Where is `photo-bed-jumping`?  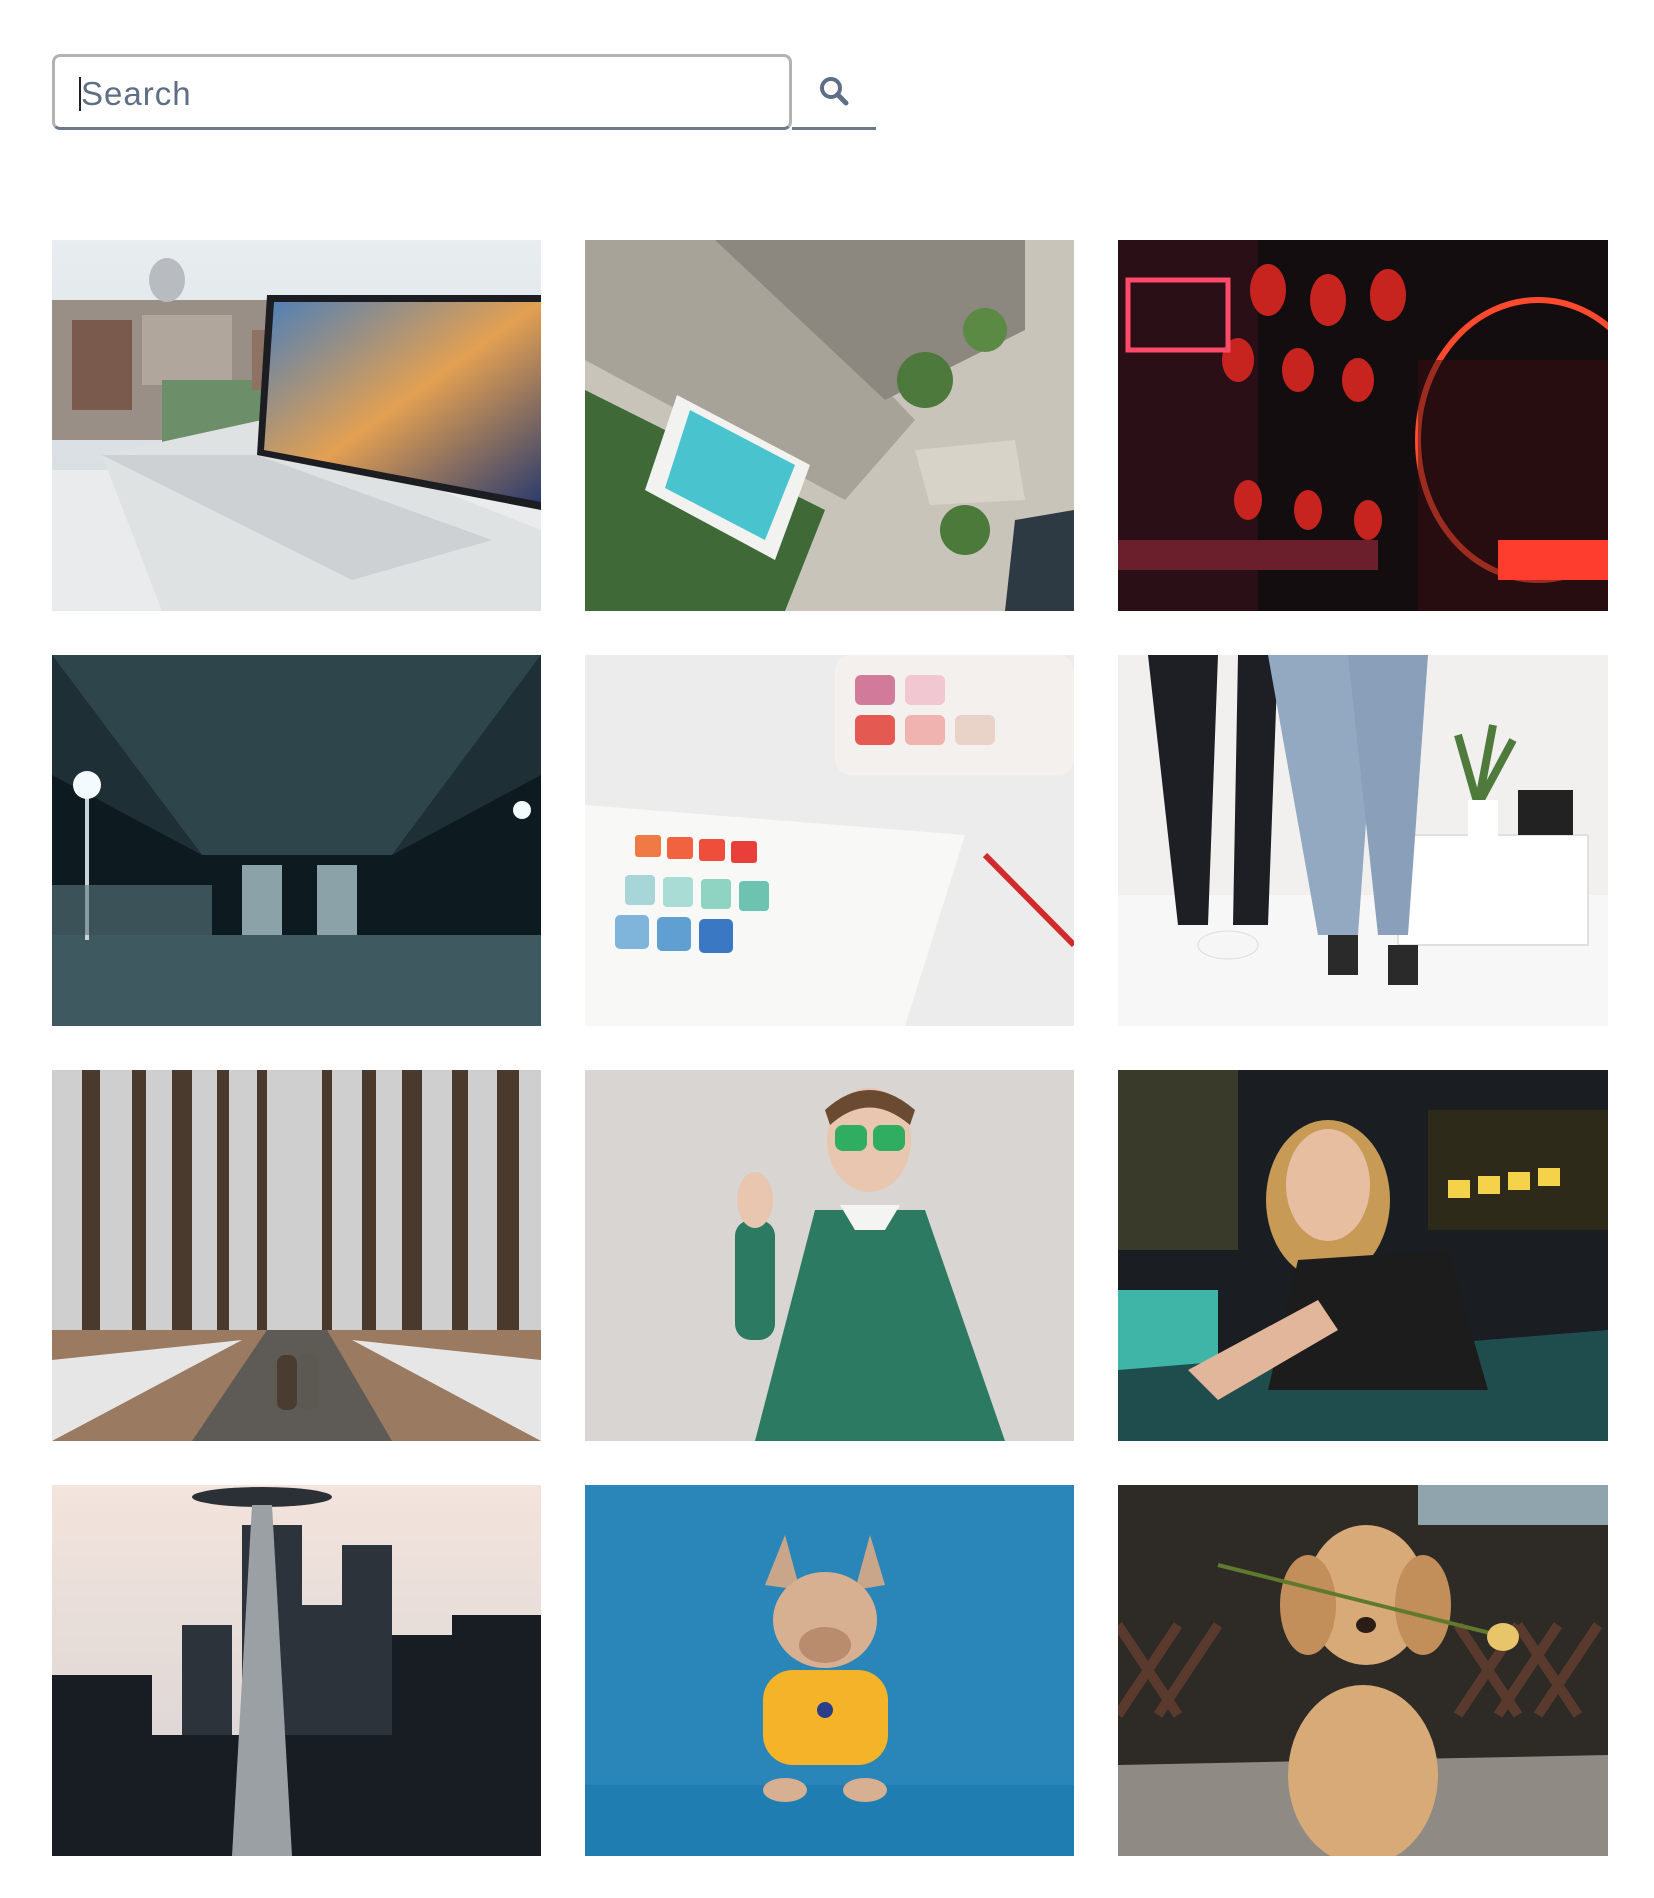 photo-bed-jumping is located at coordinates (1363, 840).